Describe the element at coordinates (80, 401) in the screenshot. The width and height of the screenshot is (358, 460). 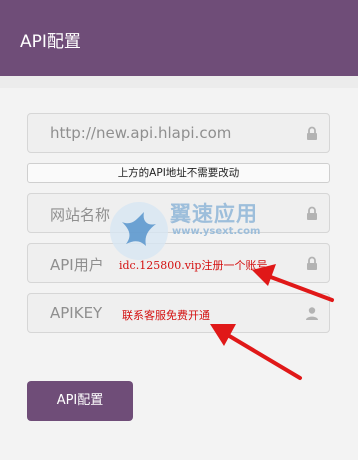
I see `api-config-button: API配置` at that location.